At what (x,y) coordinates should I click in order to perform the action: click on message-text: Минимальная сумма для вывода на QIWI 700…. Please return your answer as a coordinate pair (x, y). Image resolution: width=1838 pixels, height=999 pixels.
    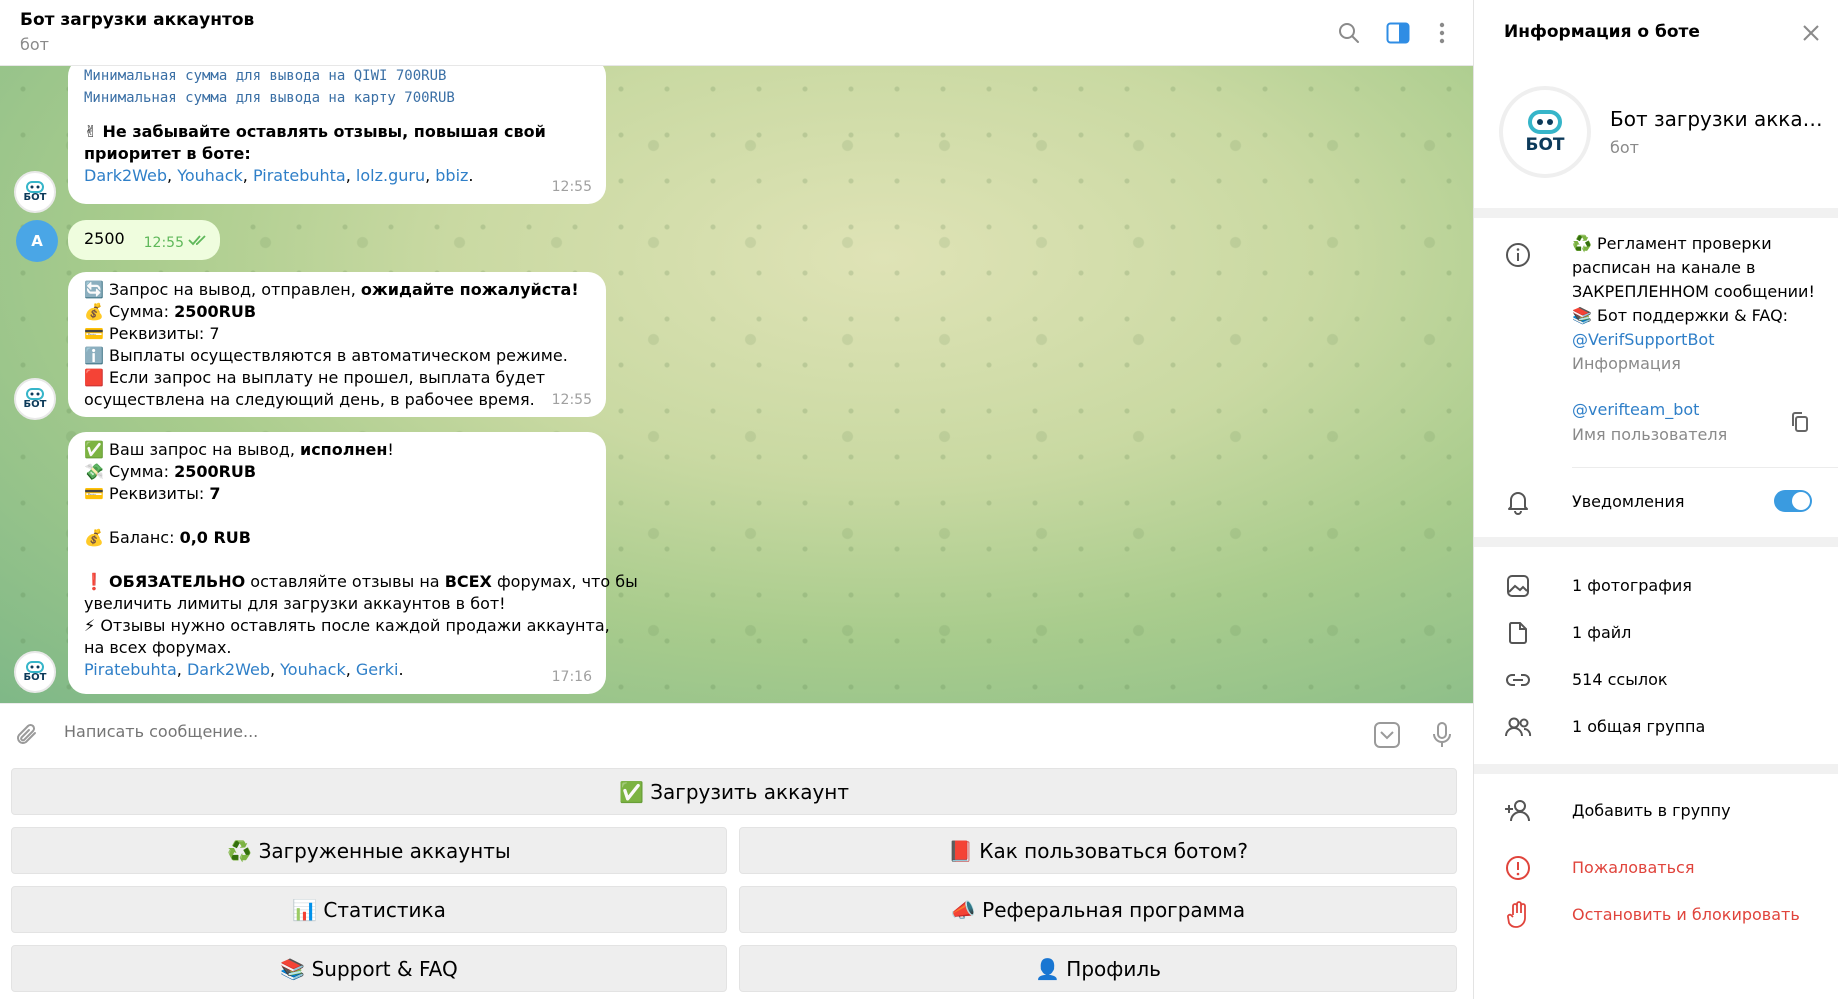
    Looking at the image, I should click on (265, 76).